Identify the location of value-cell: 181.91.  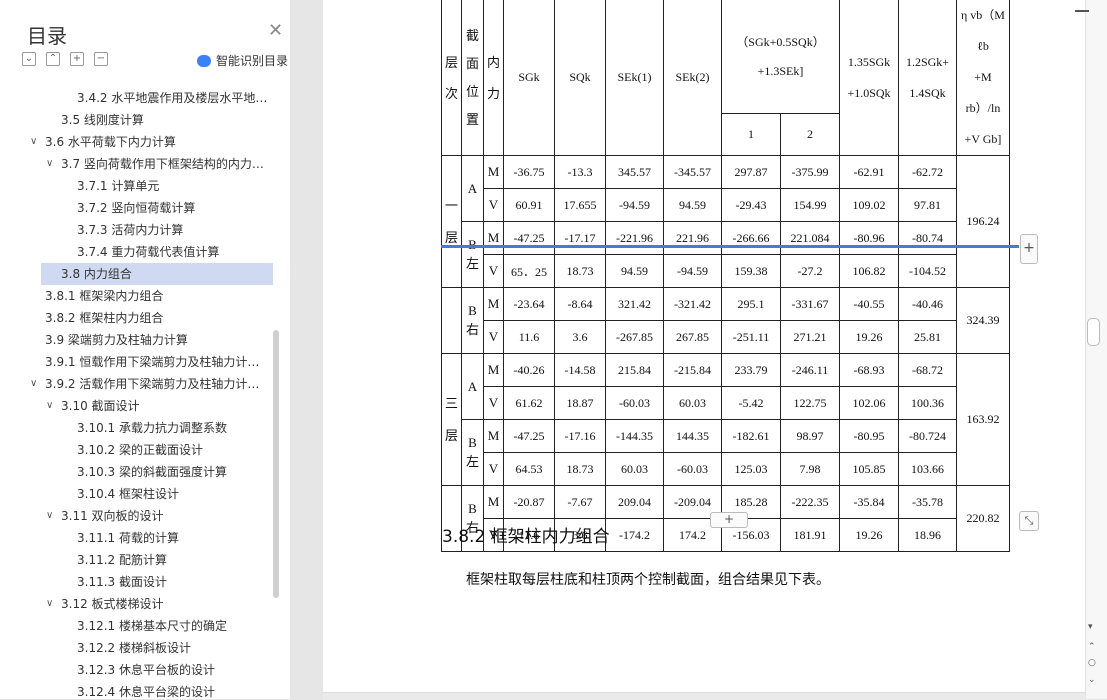
(810, 535).